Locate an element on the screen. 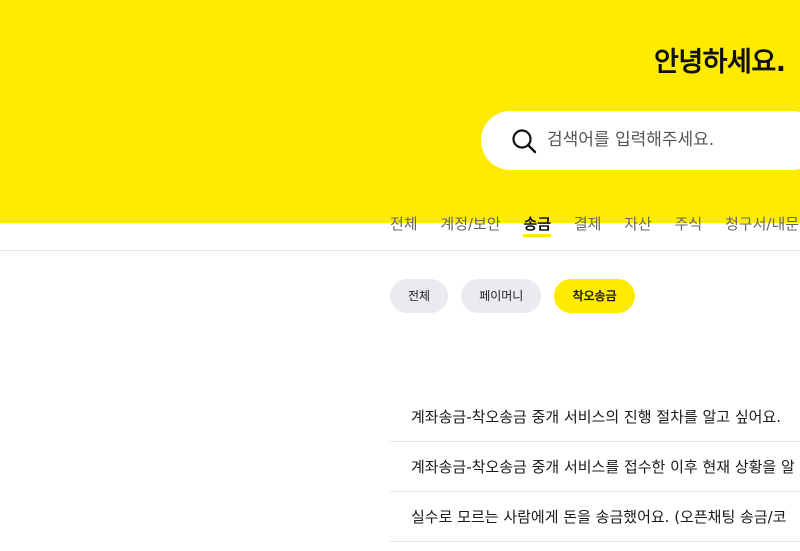 Image resolution: width=800 pixels, height=551 pixels. faq-item: 계좌송금-착오송금 중개 서비스의 진행 절차를 알고 싶어요. is located at coordinates (595, 417).